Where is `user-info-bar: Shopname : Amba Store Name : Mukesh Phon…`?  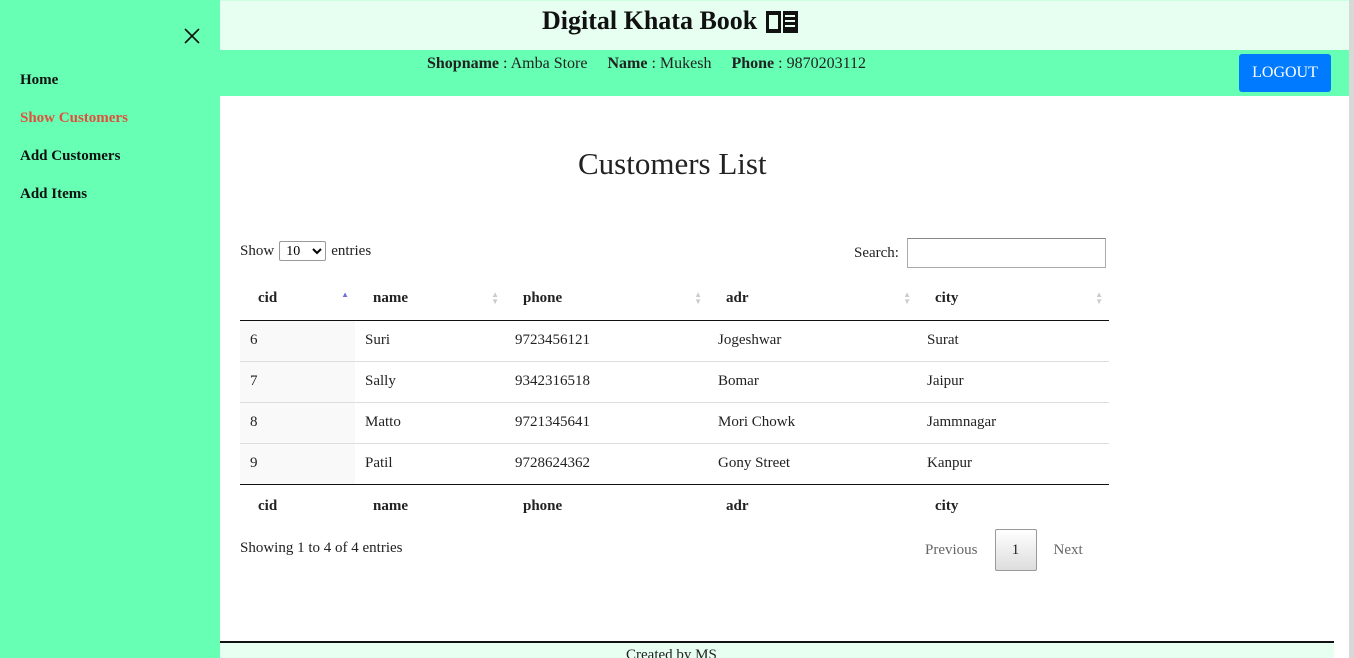 user-info-bar: Shopname : Amba Store Name : Mukesh Phon… is located at coordinates (785, 73).